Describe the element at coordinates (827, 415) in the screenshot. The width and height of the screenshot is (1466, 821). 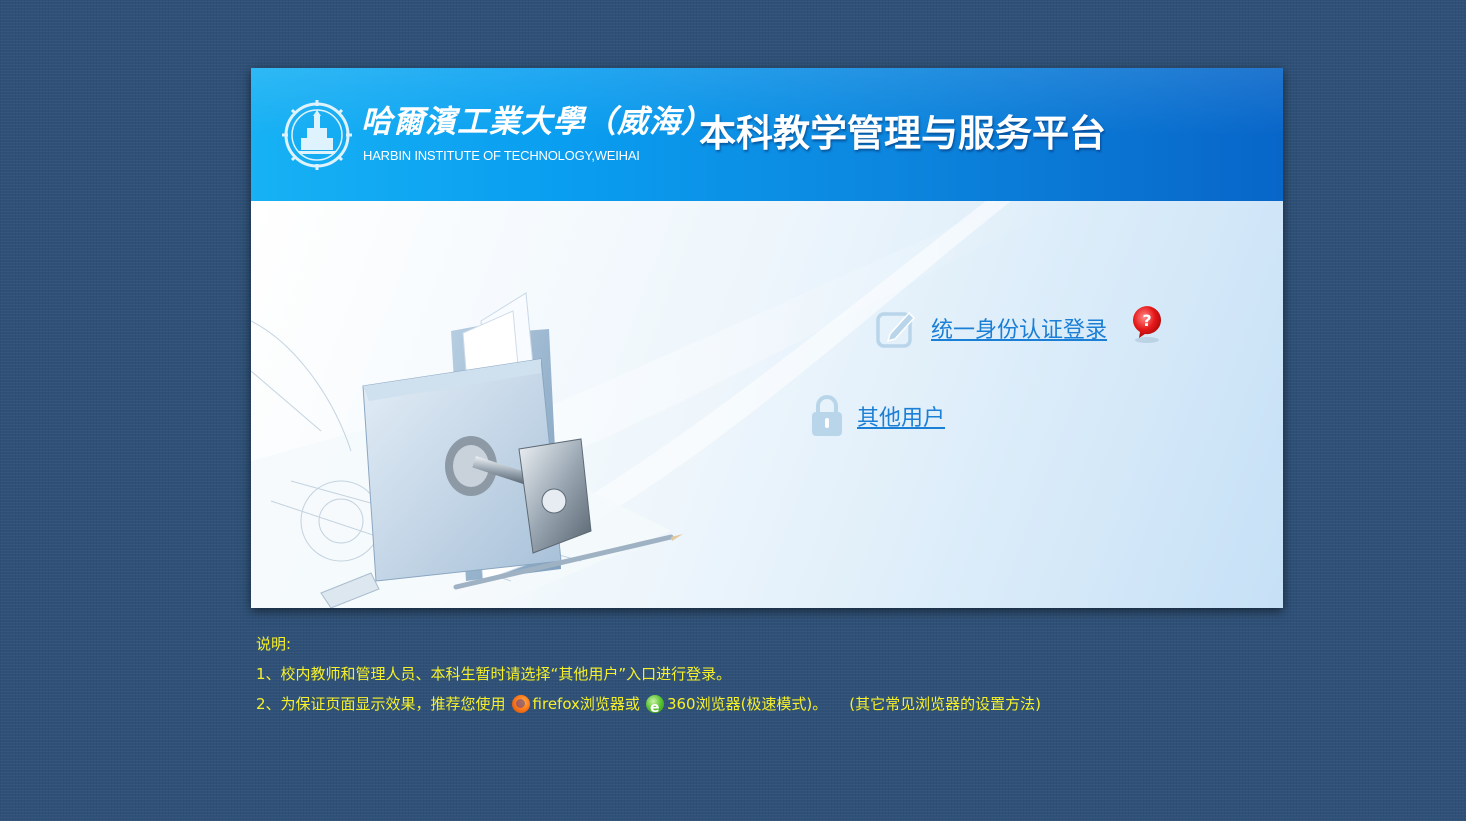
I see `lock-icon` at that location.